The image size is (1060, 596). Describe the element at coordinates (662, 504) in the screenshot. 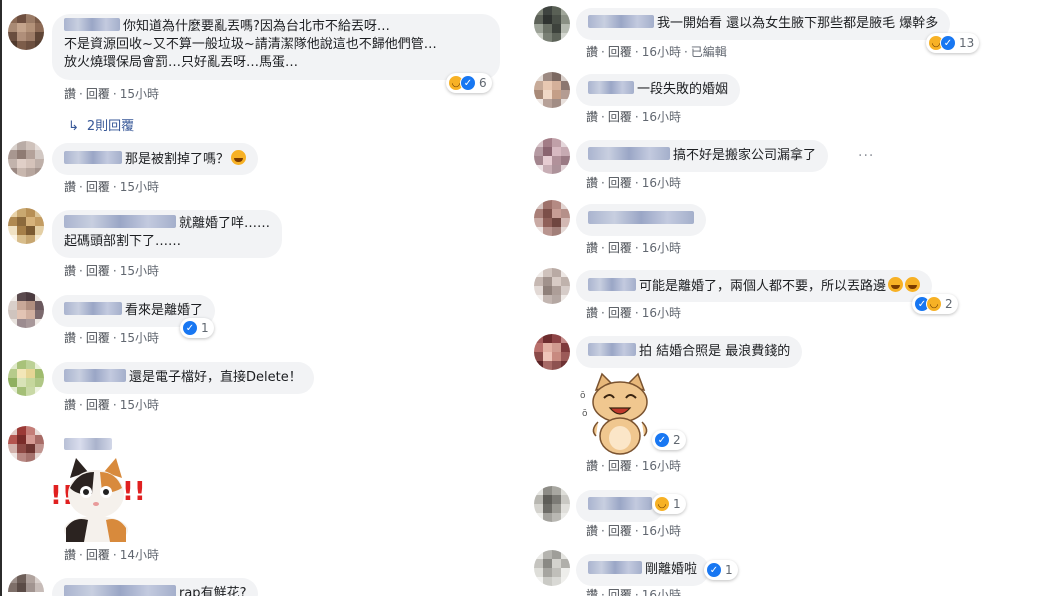

I see `haha-reaction-icon: ◡` at that location.